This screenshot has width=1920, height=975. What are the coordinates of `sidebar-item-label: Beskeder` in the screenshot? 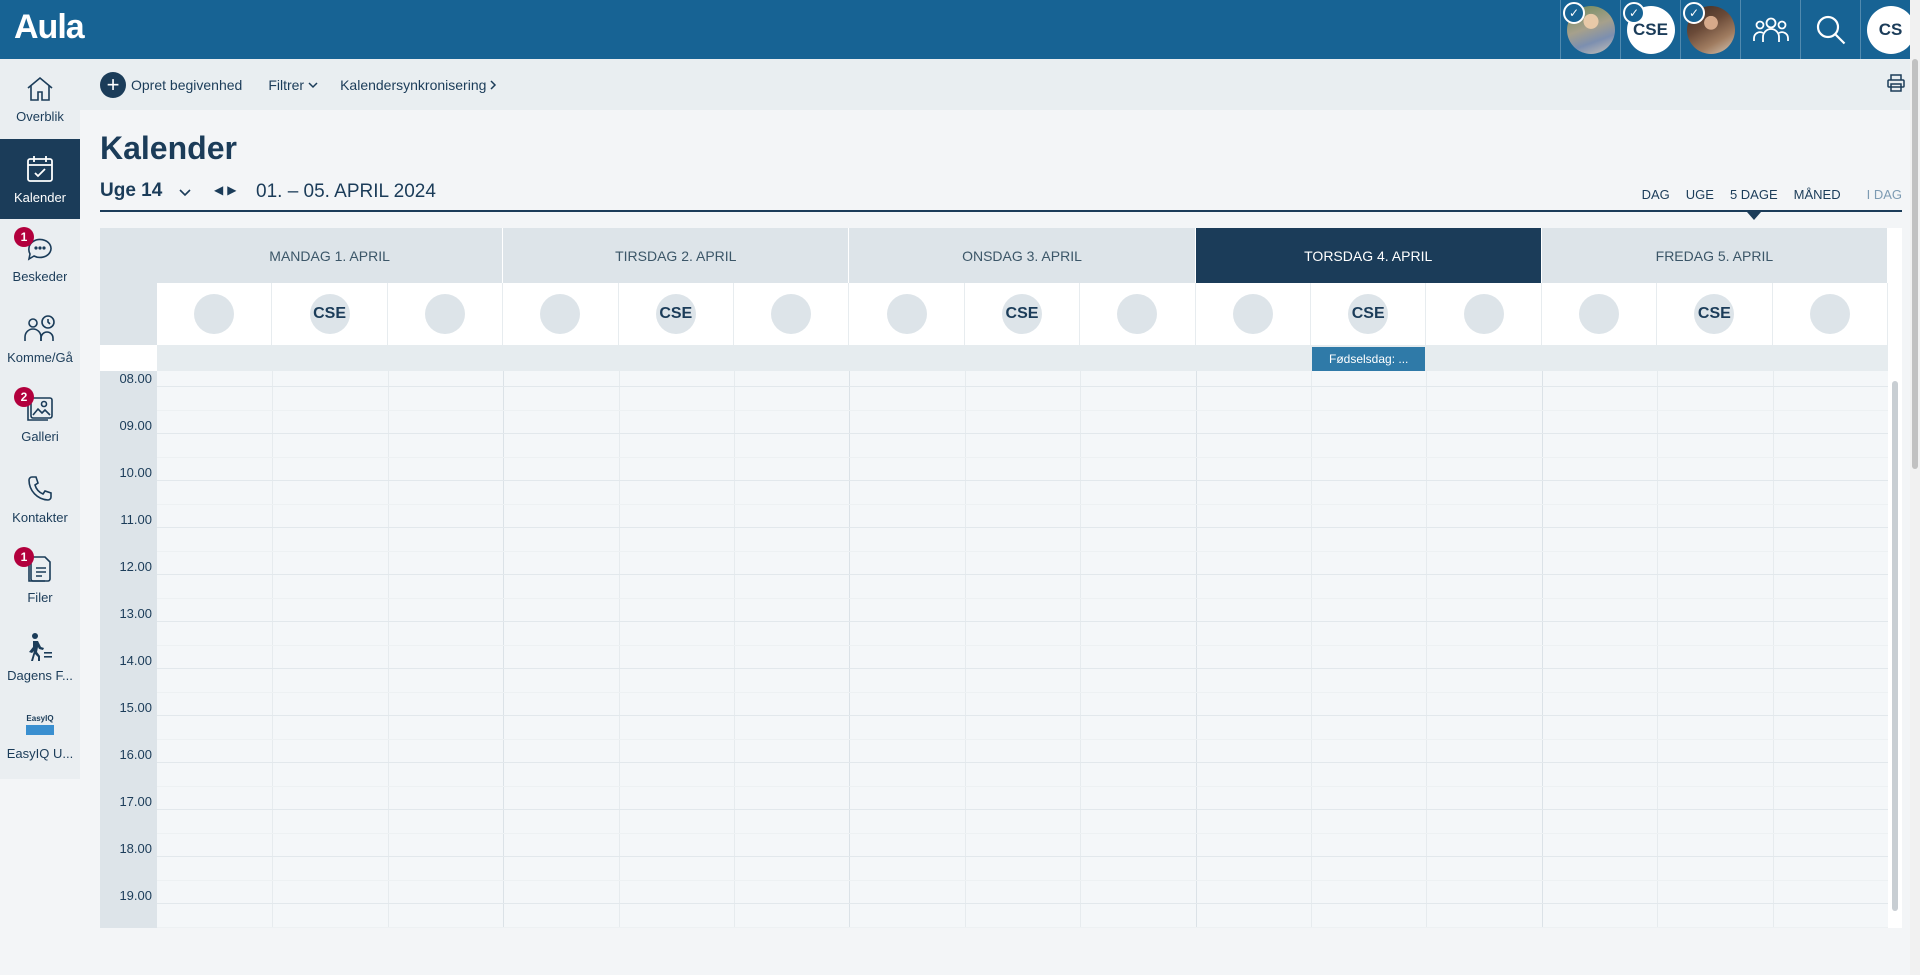 It's located at (40, 276).